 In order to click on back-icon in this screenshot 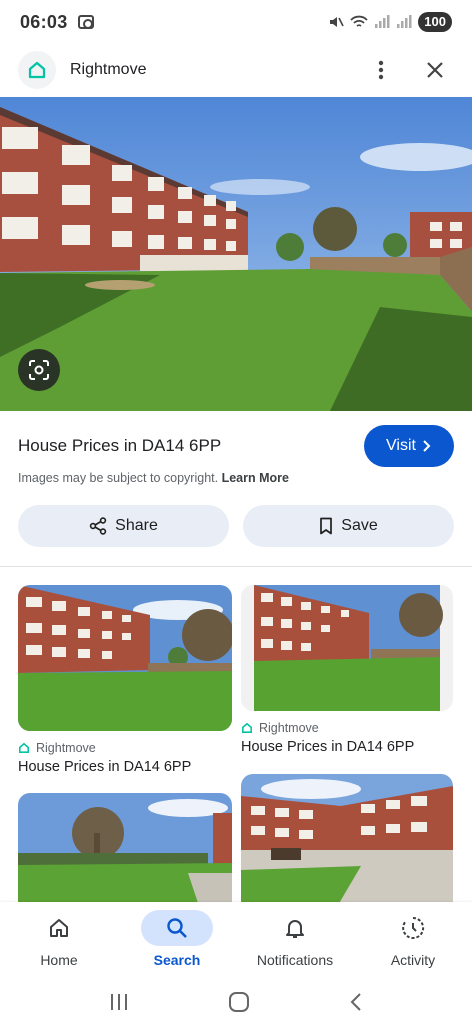, I will do `click(356, 1002)`.